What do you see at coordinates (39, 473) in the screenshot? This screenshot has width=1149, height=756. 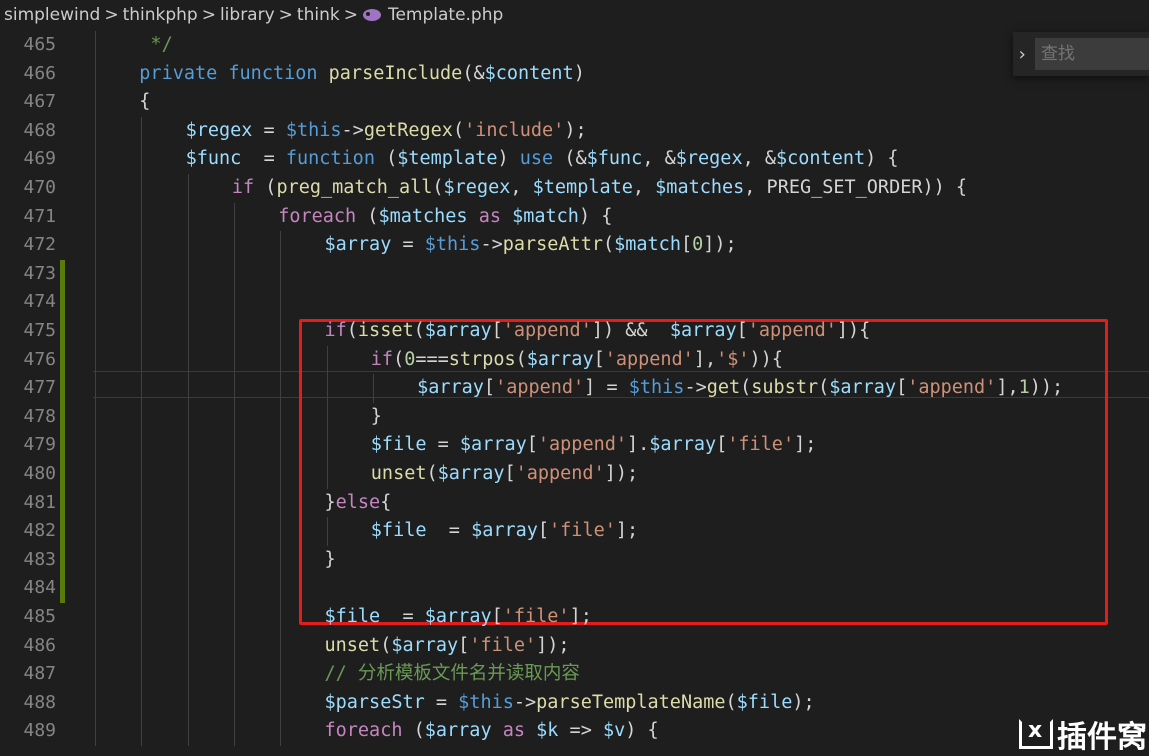 I see `line-number: 480` at bounding box center [39, 473].